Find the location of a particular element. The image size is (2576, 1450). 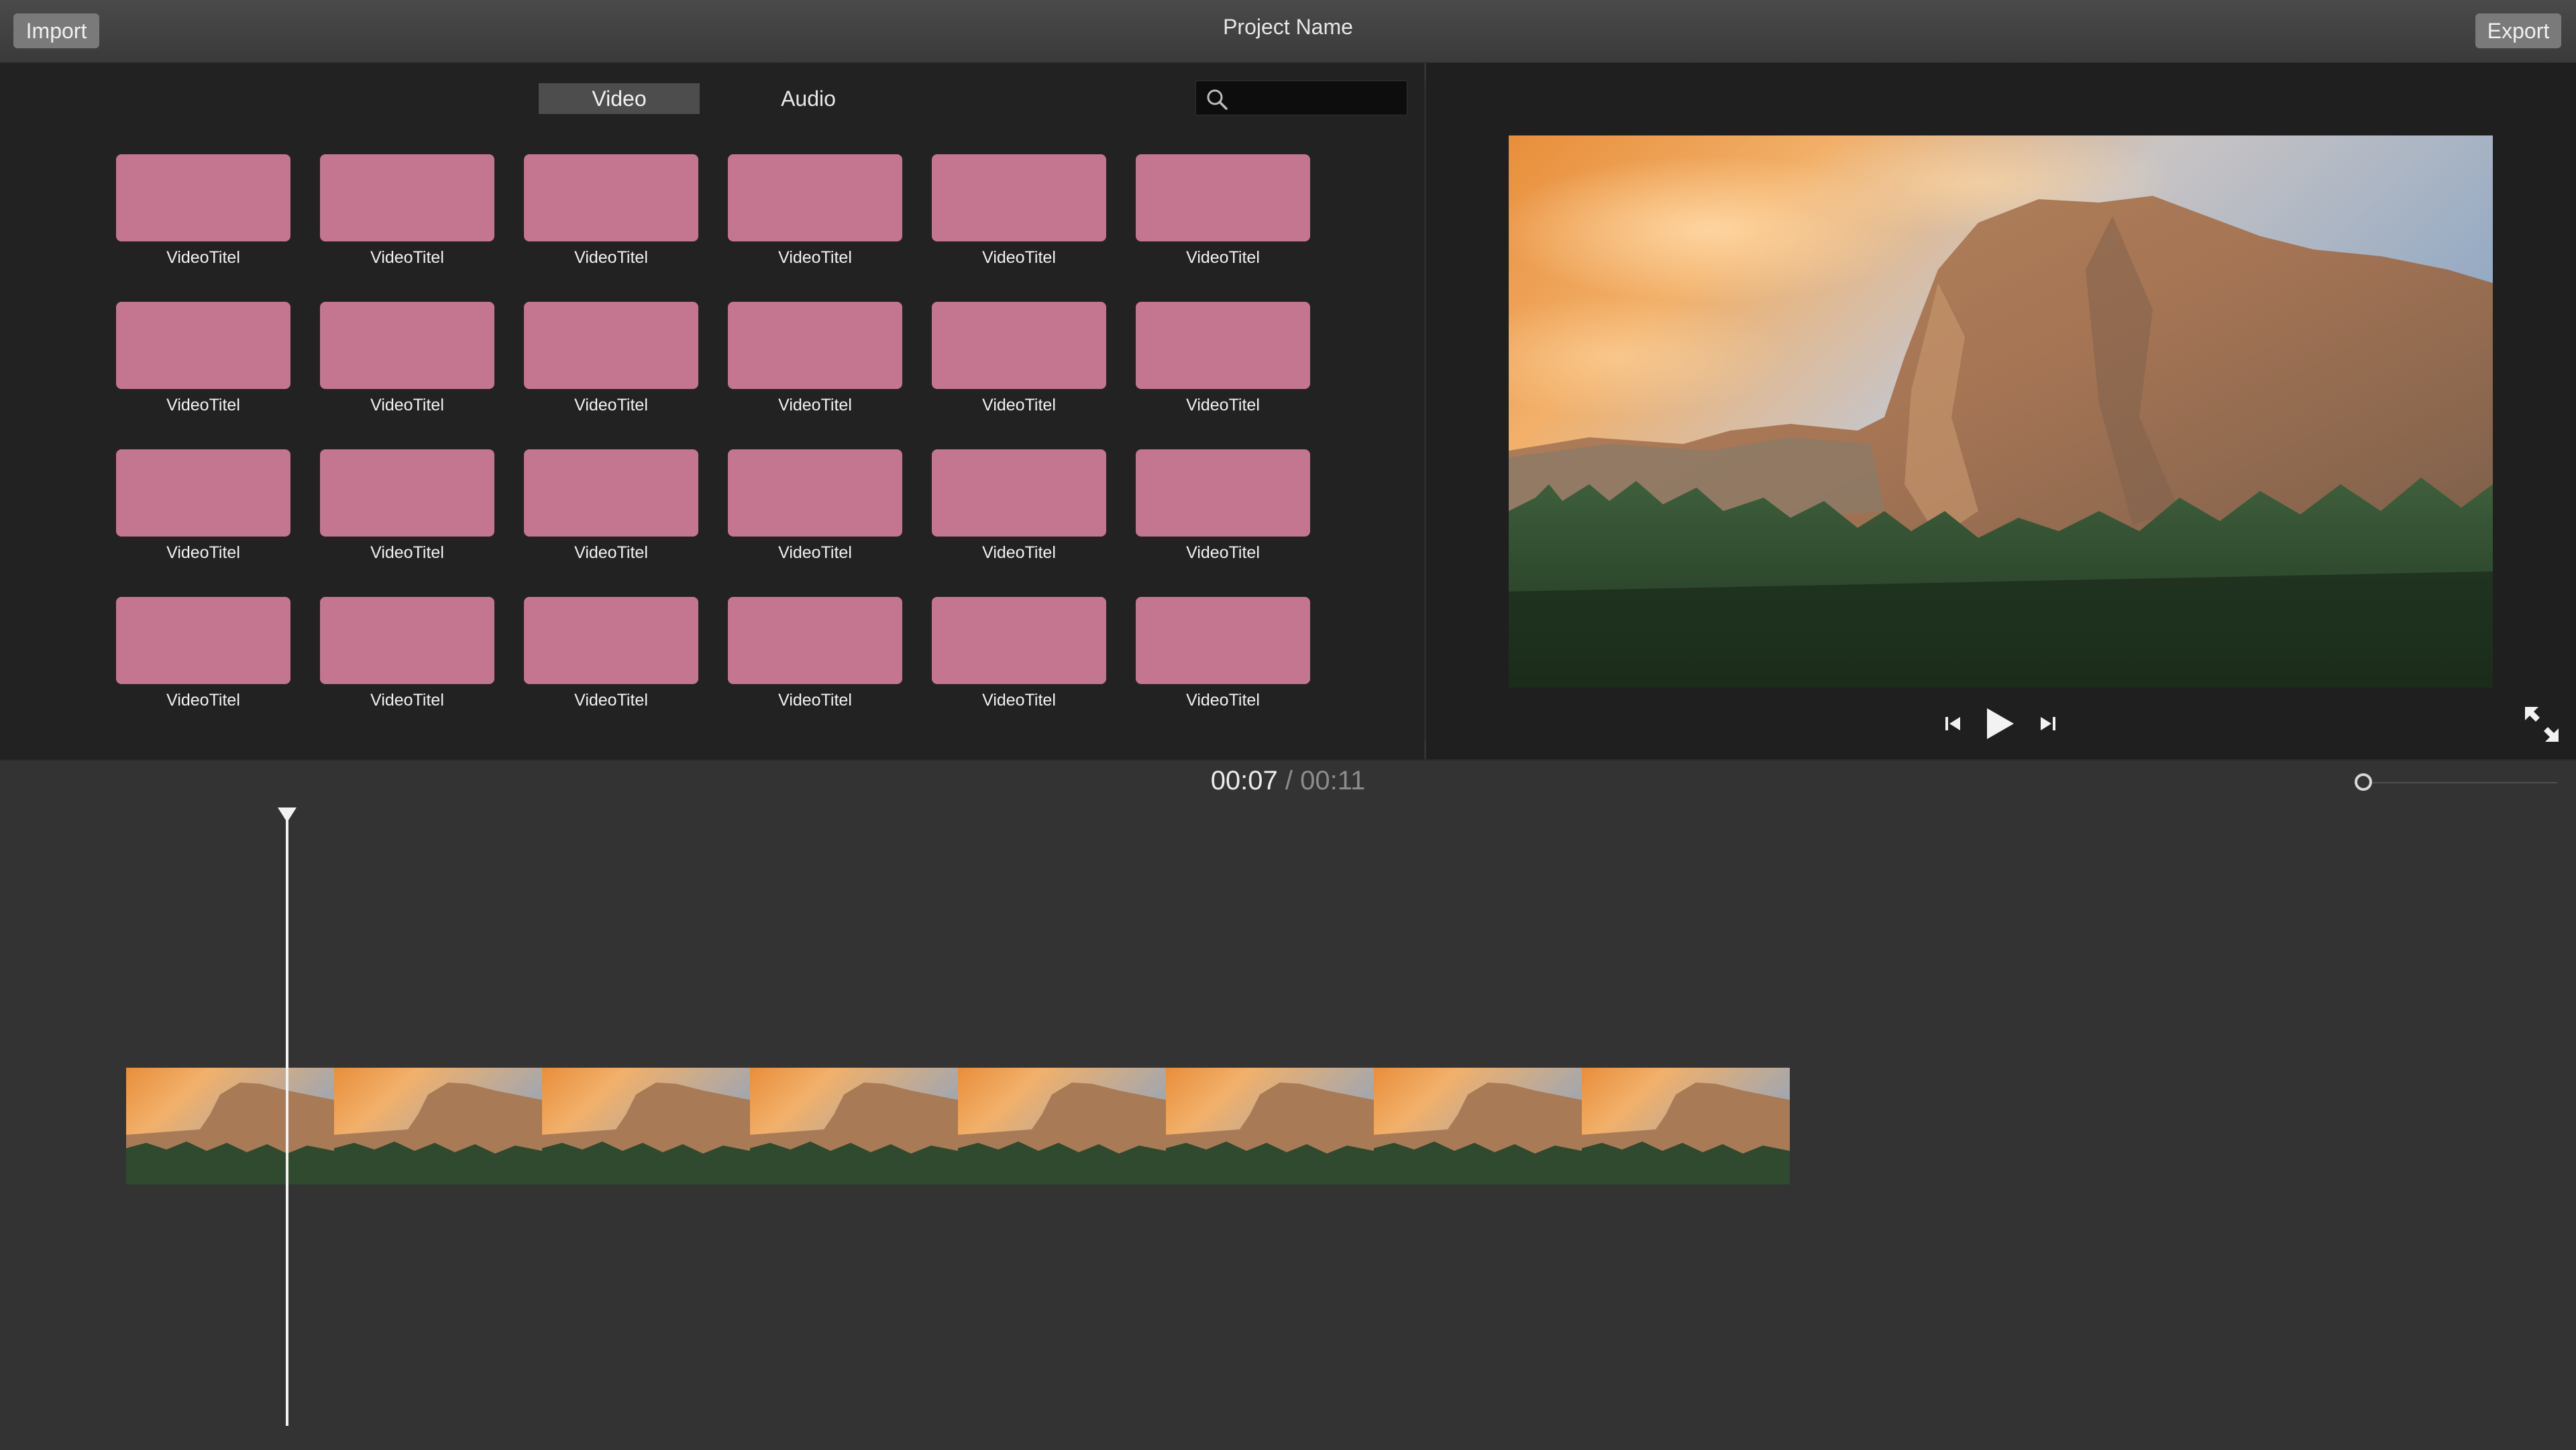

play-button is located at coordinates (1999, 723).